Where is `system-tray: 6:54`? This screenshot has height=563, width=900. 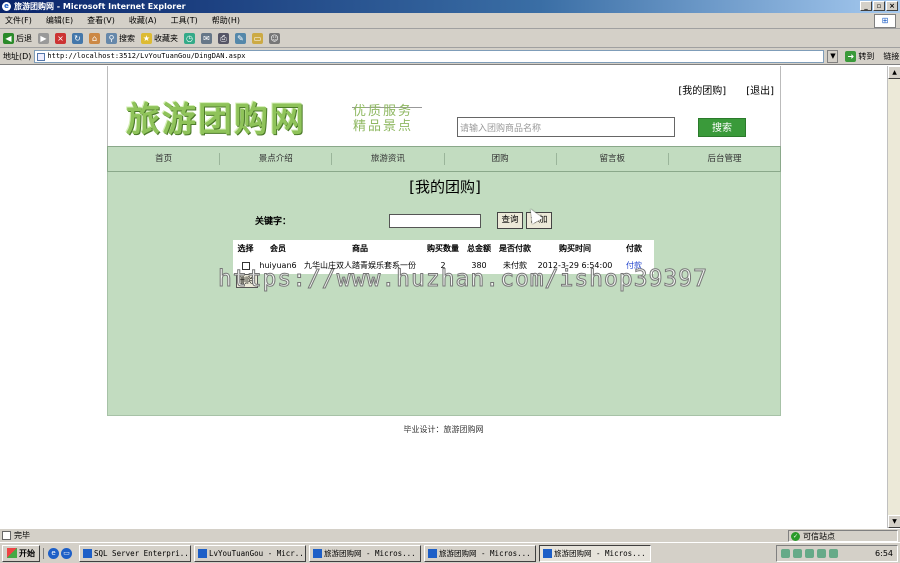
system-tray: 6:54 is located at coordinates (837, 553).